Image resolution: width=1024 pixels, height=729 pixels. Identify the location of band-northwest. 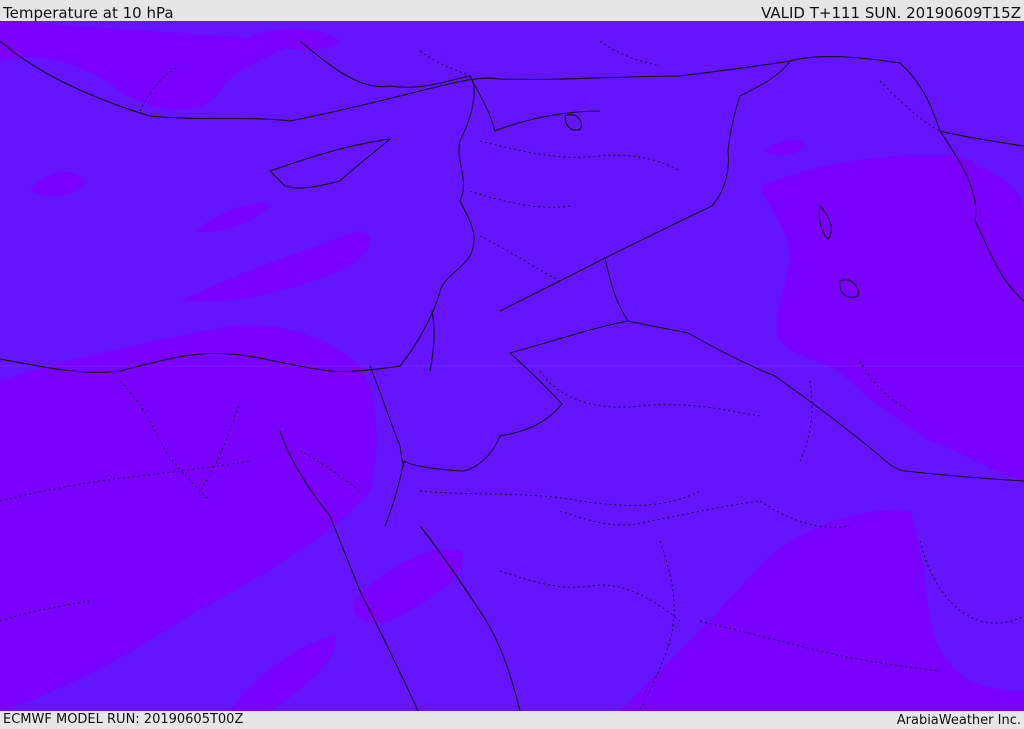
(150, 65).